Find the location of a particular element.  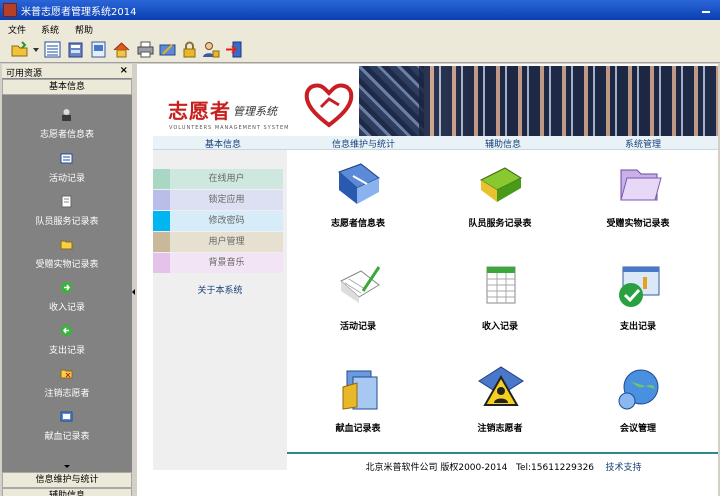

grid-item-activity: 活动记录 is located at coordinates (358, 306).